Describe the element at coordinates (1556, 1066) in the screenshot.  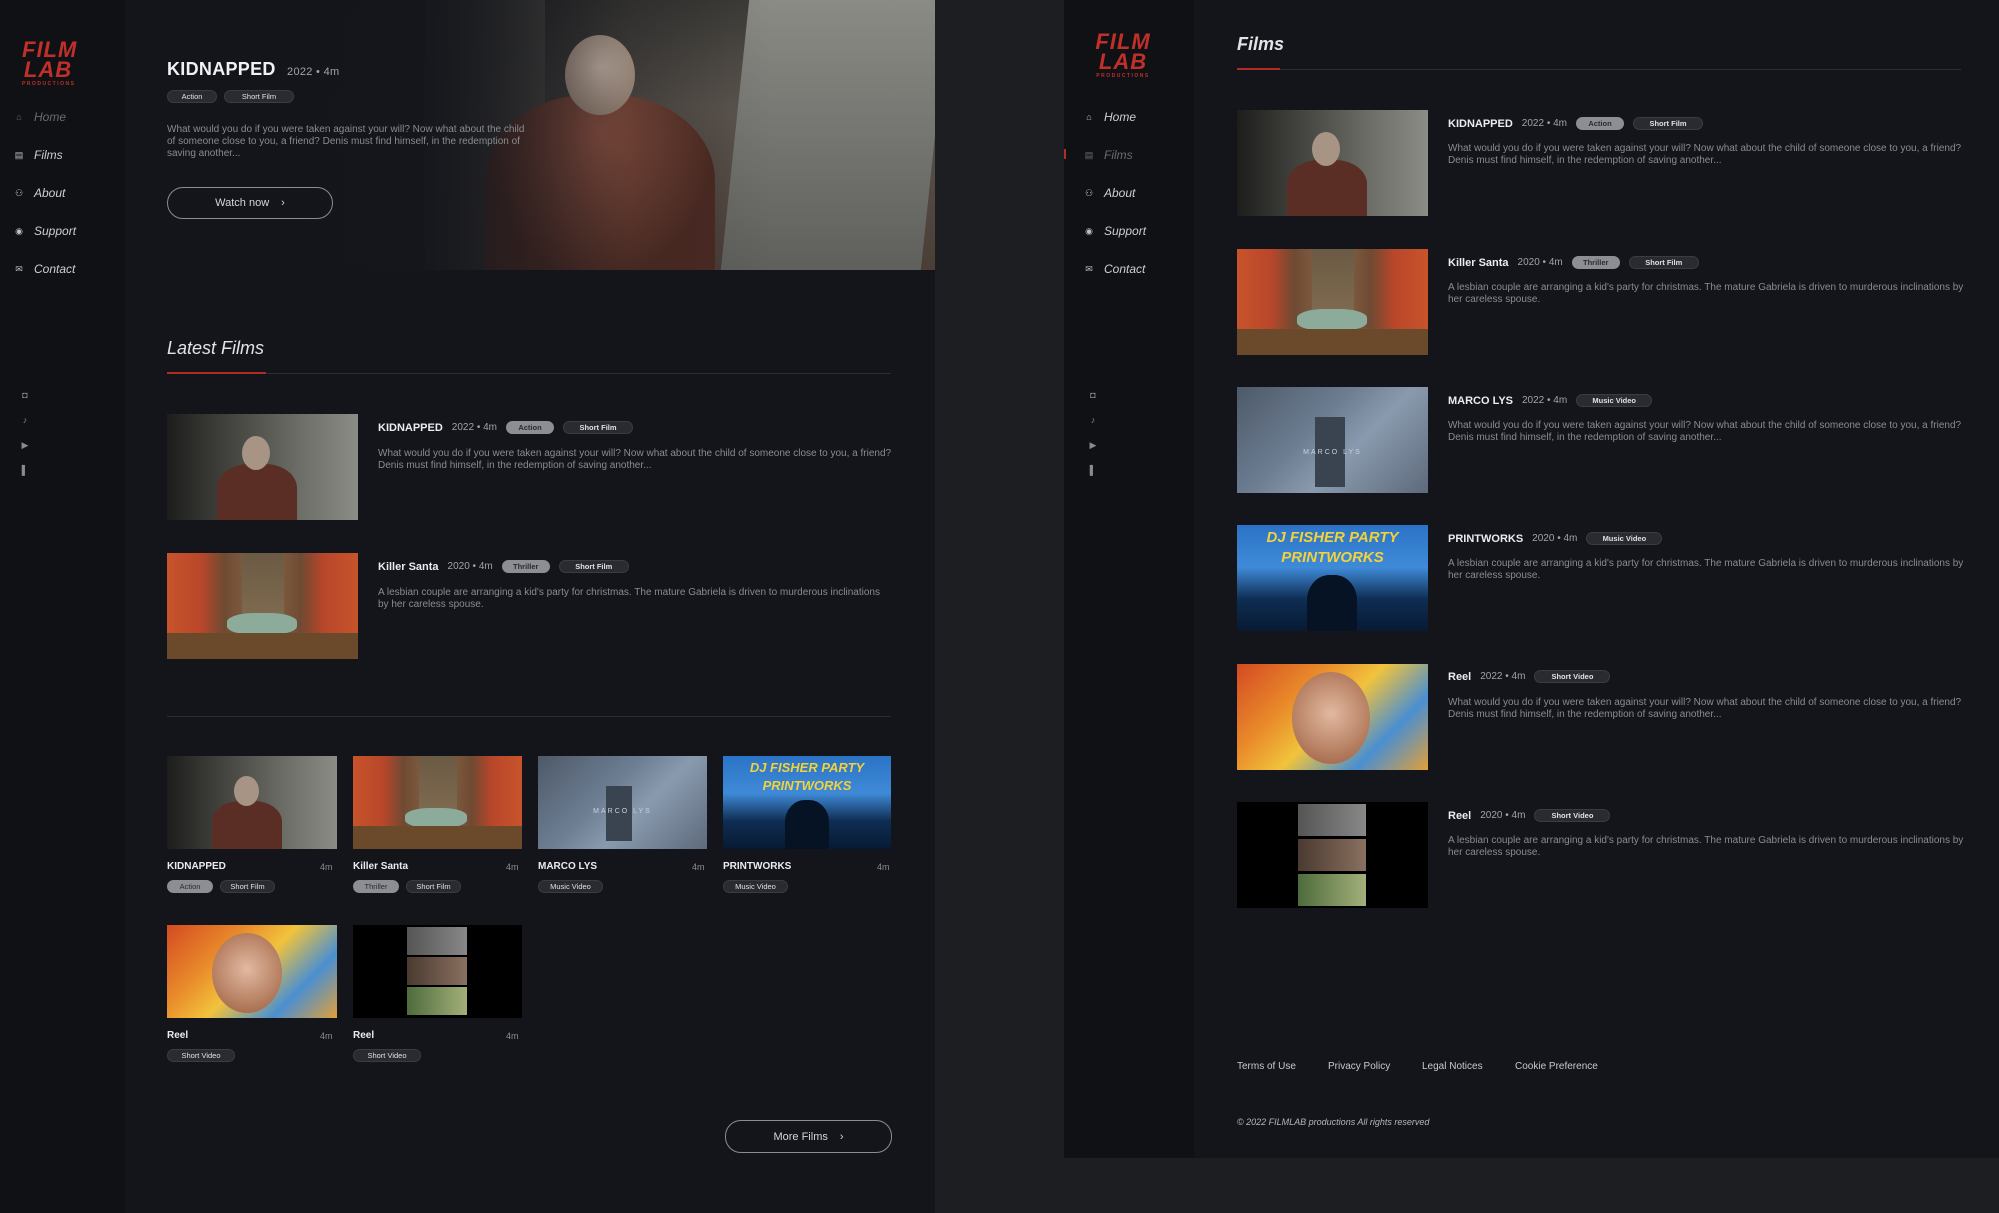
I see `cookie-preference-link: Cookie Preference` at that location.